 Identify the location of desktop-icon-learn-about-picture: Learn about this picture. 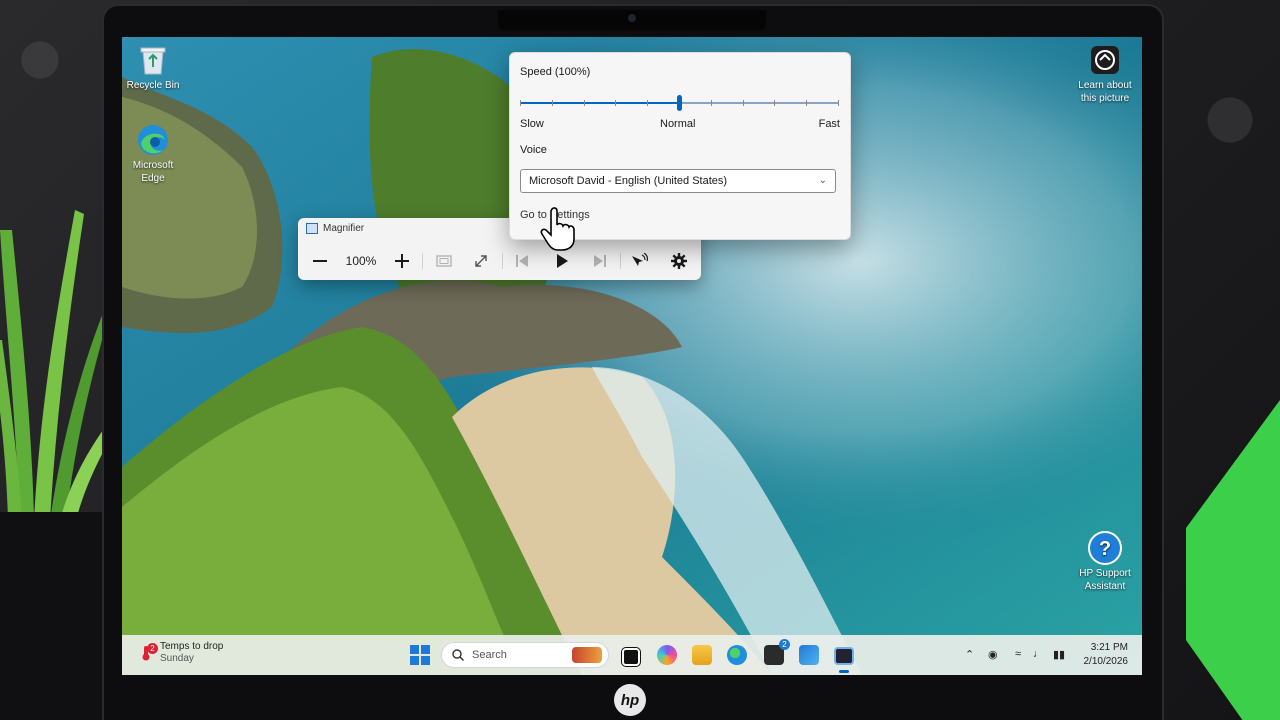
(1105, 74).